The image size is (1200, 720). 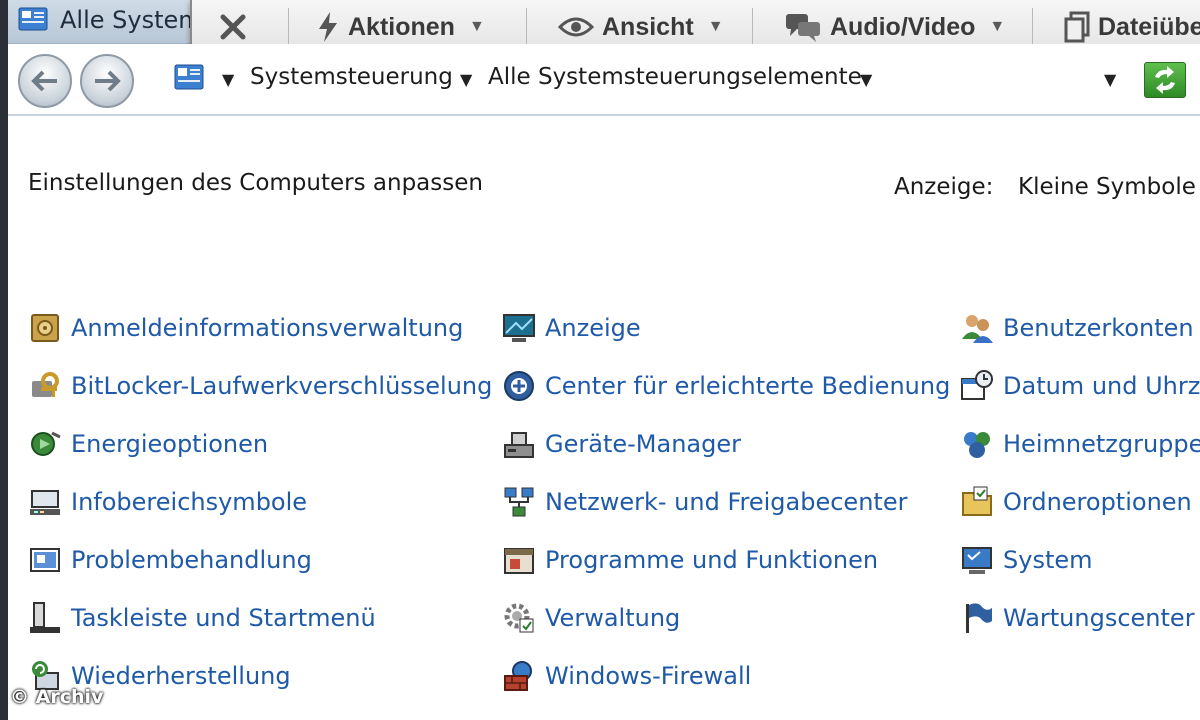 I want to click on cp-item-netzwerk: Netzwerk- und Freigabecenter, so click(x=704, y=502).